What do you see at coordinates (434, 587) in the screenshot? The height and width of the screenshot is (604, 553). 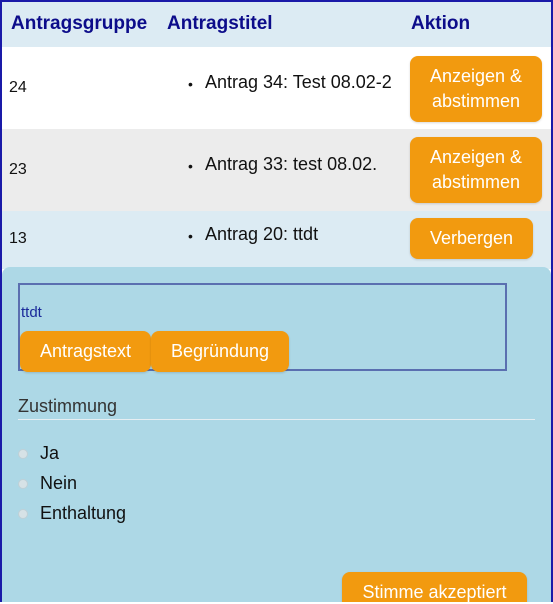 I see `vote-submit-button: Stimme akzeptiert` at bounding box center [434, 587].